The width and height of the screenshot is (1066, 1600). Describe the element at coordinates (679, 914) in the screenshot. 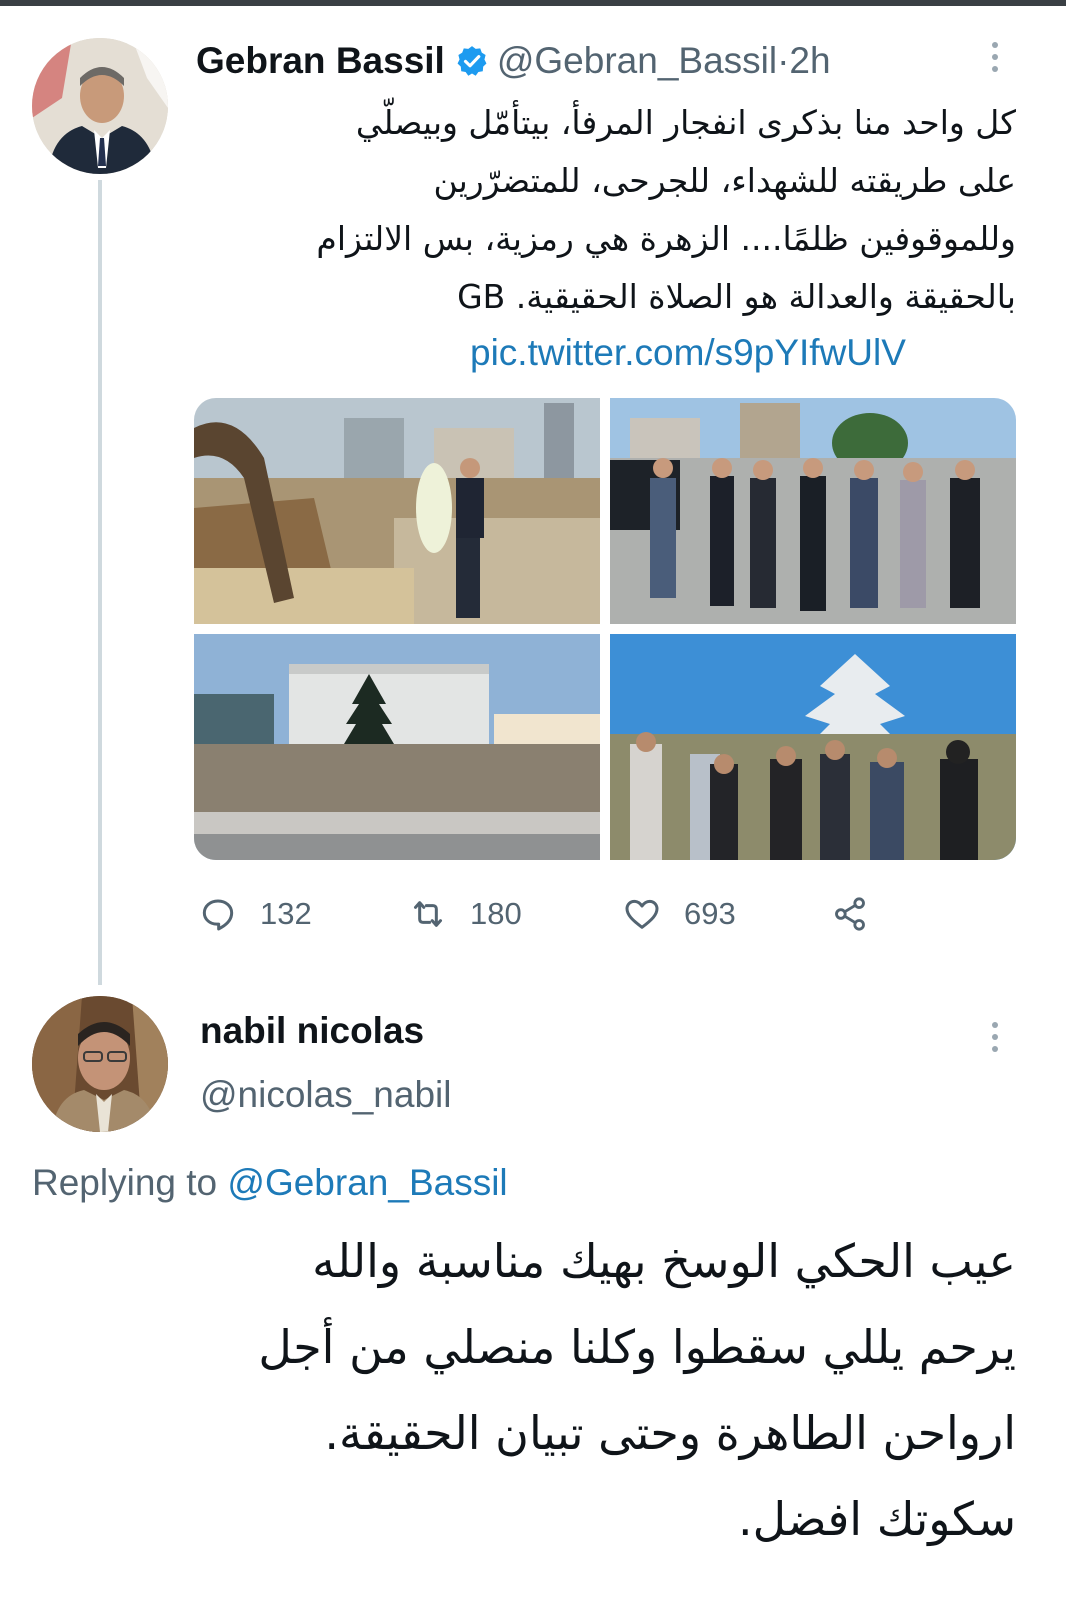

I see `like-button: 693` at that location.